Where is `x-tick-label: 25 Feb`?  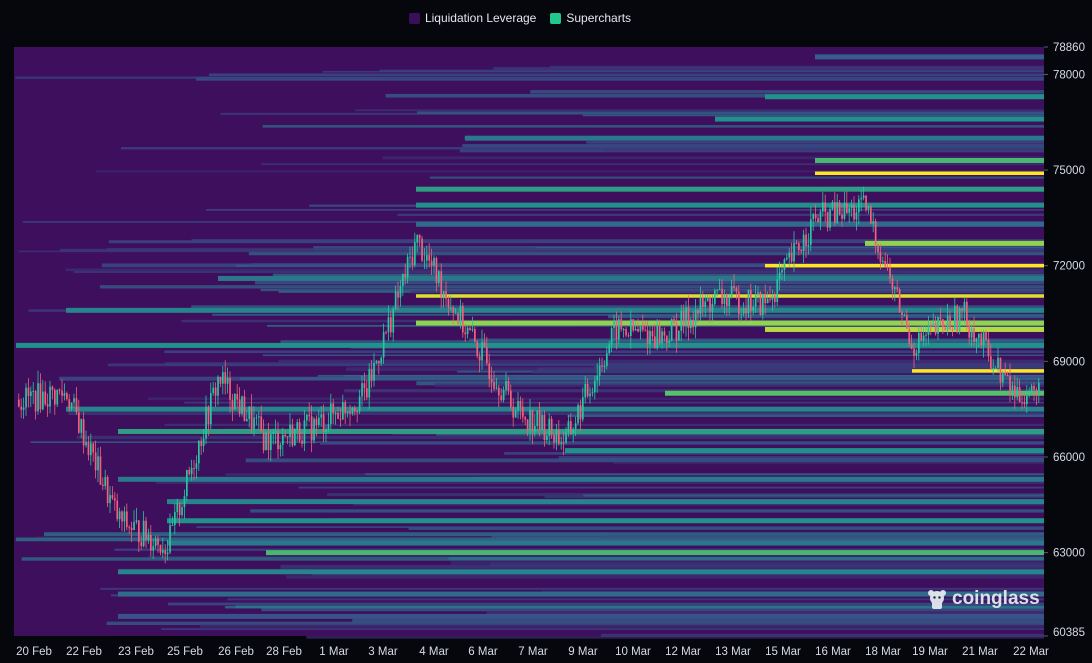 x-tick-label: 25 Feb is located at coordinates (185, 652).